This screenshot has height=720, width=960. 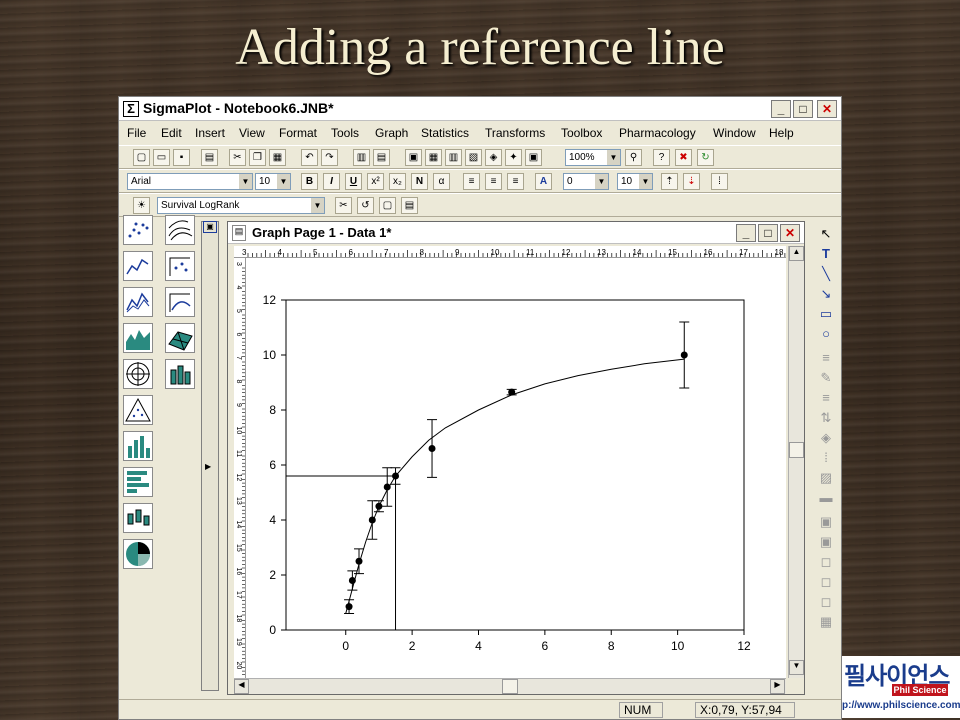 What do you see at coordinates (136, 133) in the screenshot?
I see `menu-file: File` at bounding box center [136, 133].